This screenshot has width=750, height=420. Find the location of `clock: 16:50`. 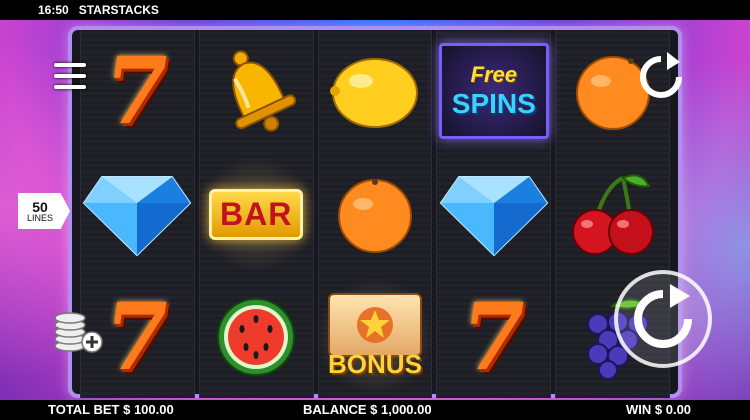

clock: 16:50 is located at coordinates (53, 10).